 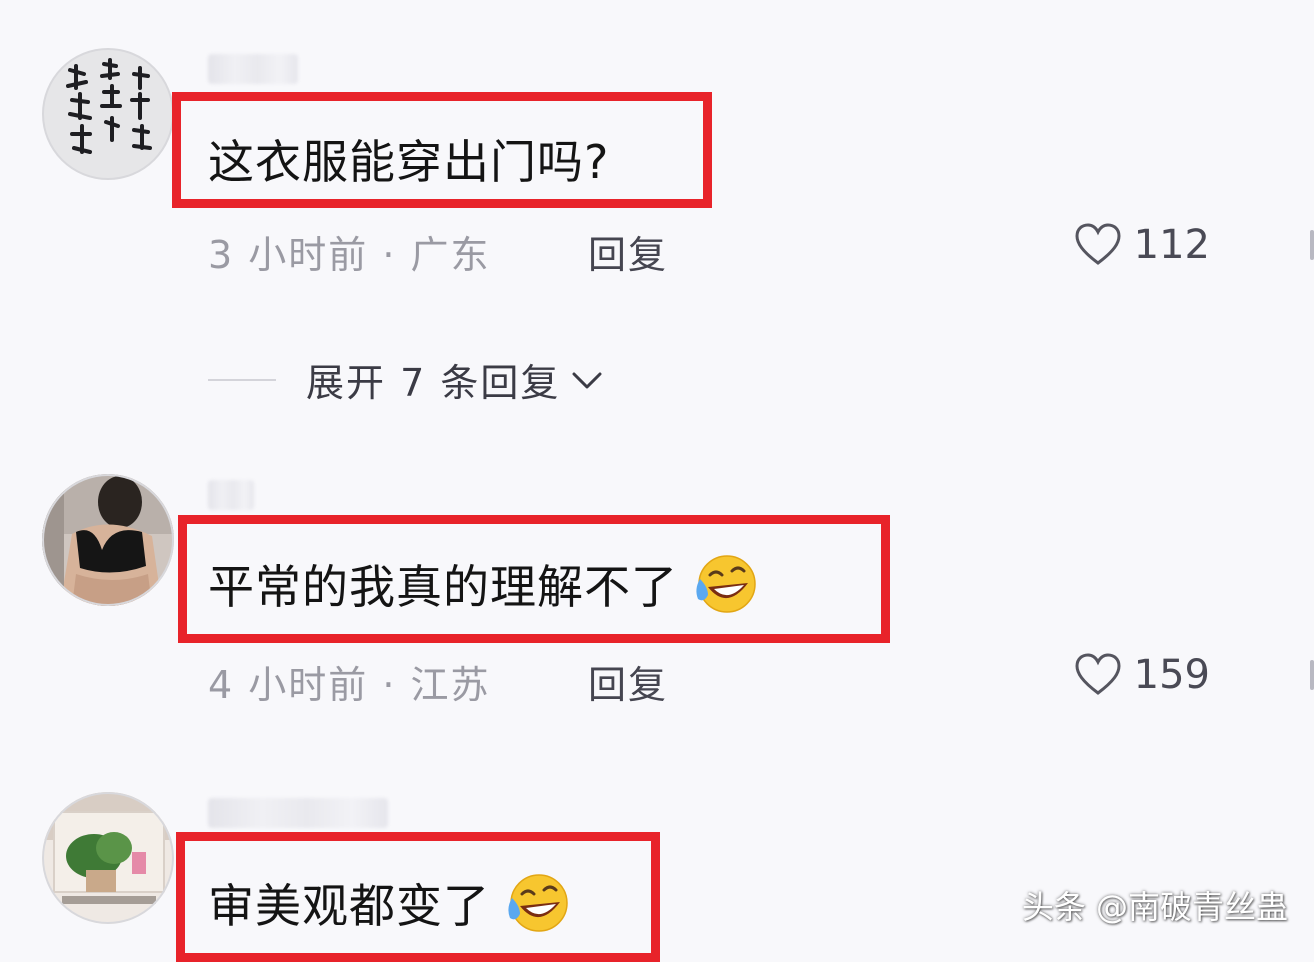 What do you see at coordinates (443, 587) in the screenshot?
I see `comment-text-content: 平常的我真的理解不了` at bounding box center [443, 587].